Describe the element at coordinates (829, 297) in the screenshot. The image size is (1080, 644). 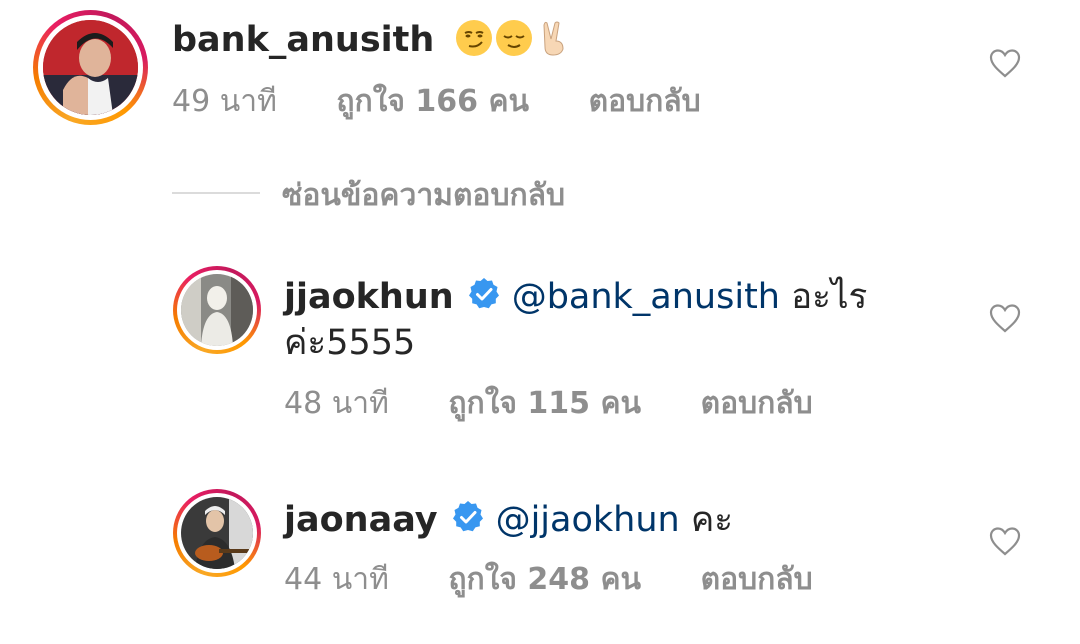
I see `comment-text: อะไร` at that location.